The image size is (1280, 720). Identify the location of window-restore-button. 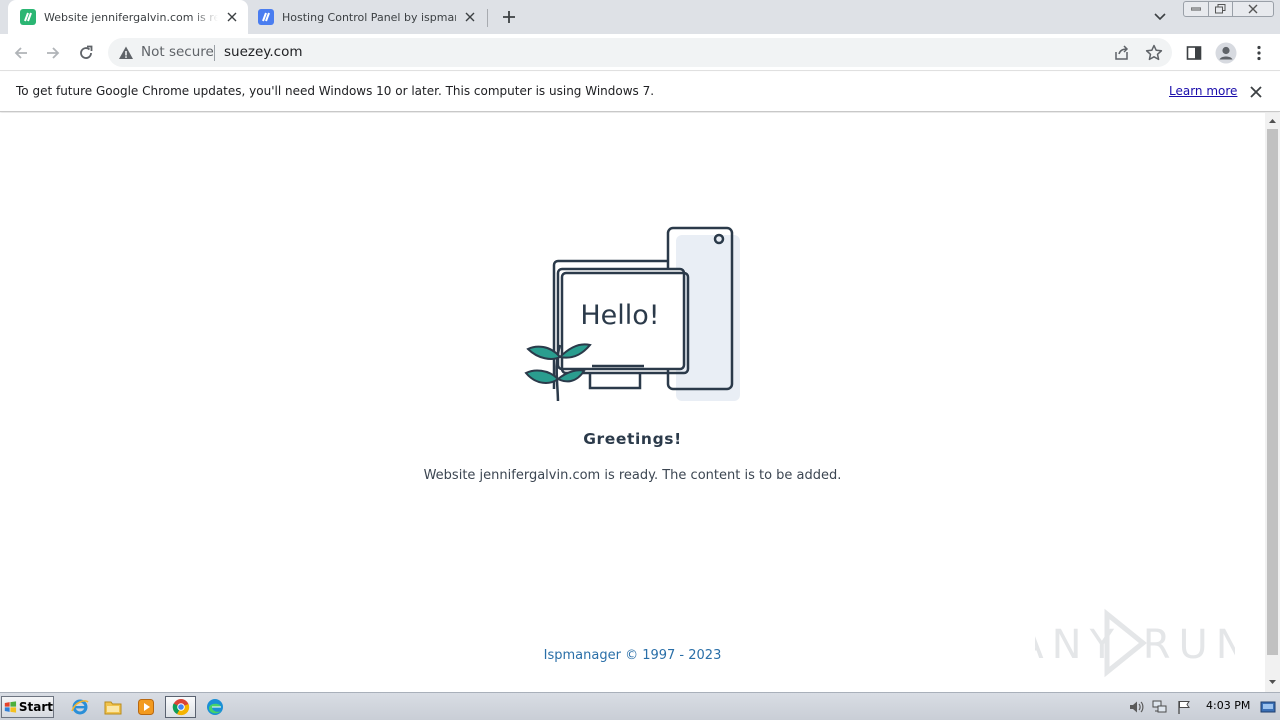
(1220, 9).